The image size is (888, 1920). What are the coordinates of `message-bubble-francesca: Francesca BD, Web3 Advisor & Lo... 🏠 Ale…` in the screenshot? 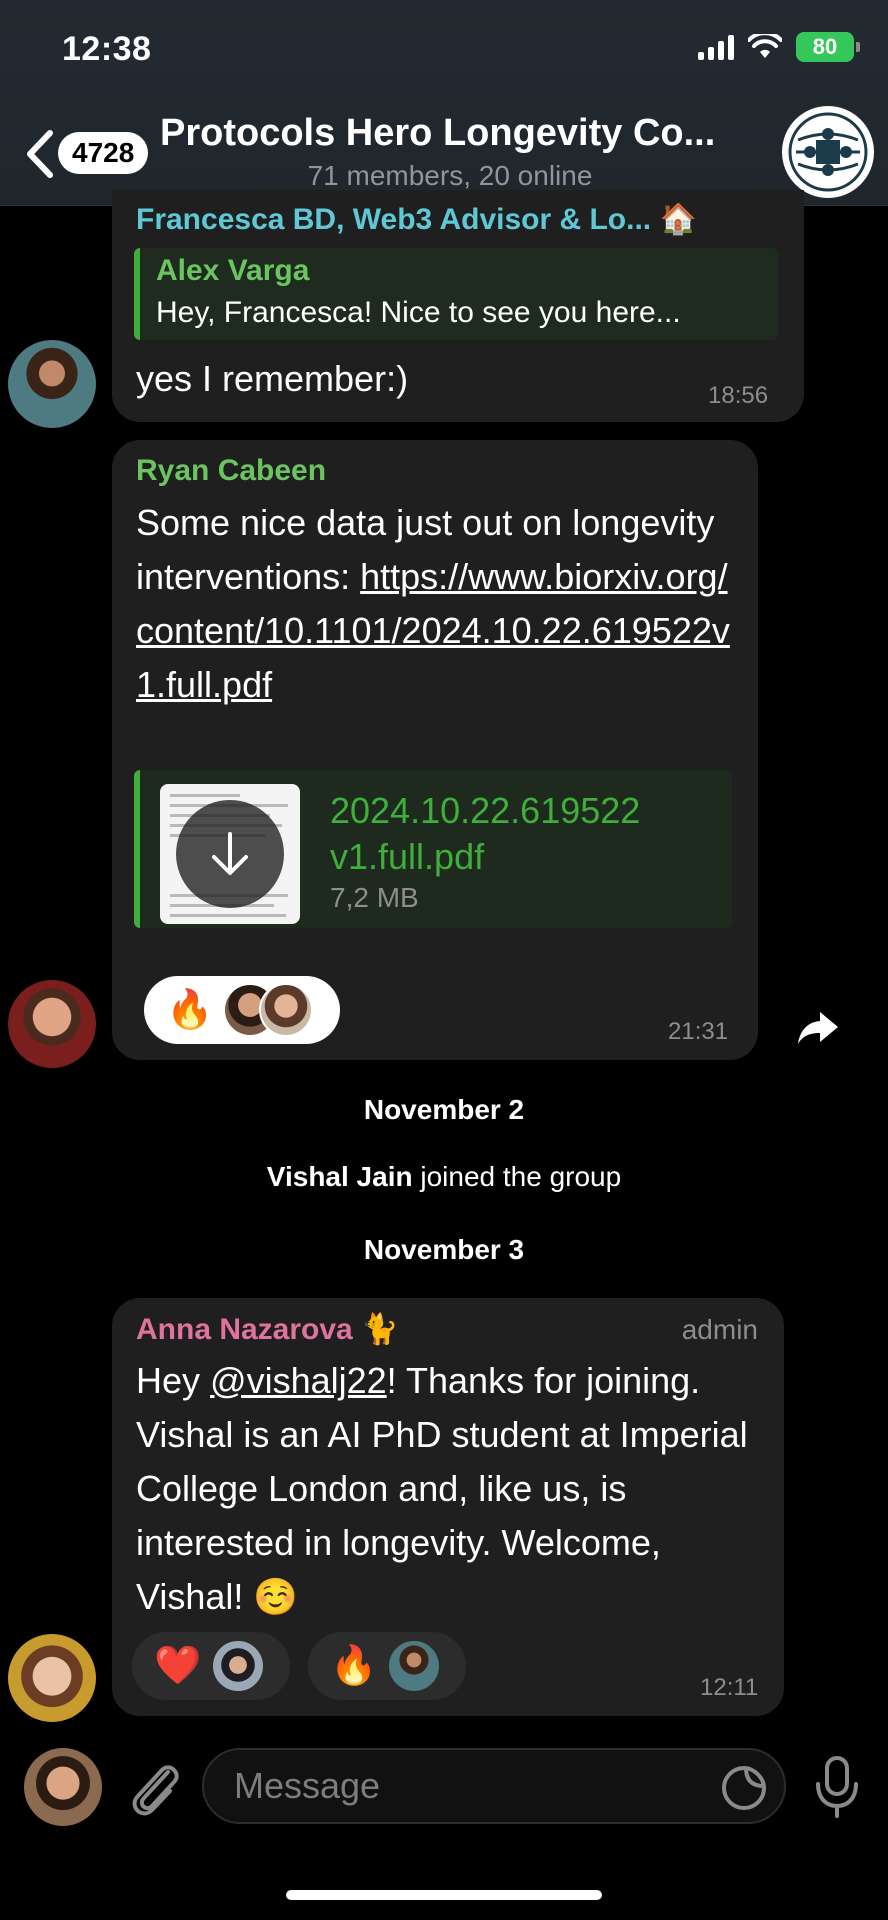 It's located at (458, 306).